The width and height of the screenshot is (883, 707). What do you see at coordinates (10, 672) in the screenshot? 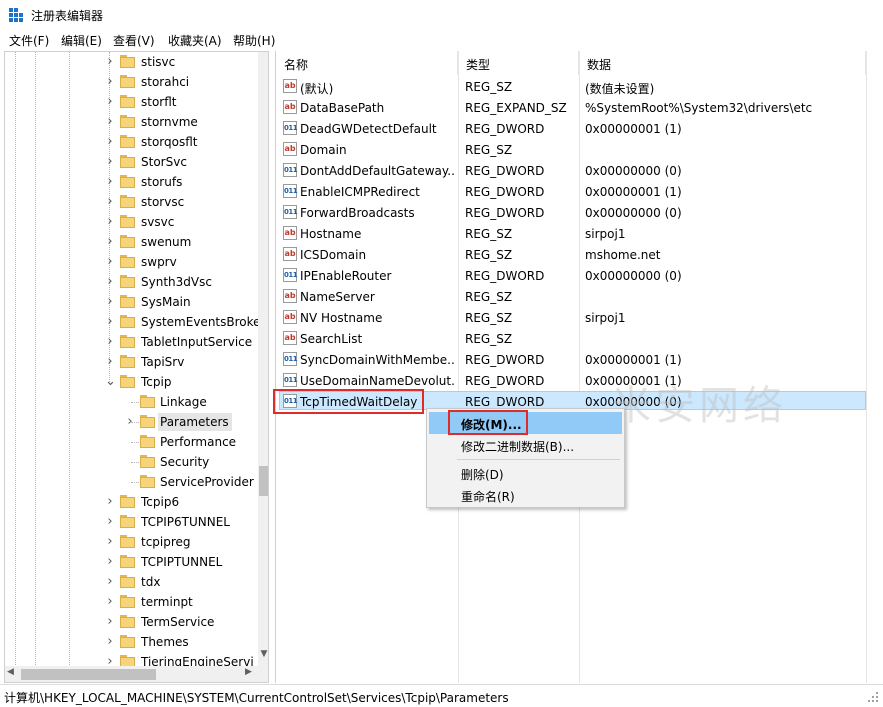
I see `scroll-left-arrow-icon: ◀` at bounding box center [10, 672].